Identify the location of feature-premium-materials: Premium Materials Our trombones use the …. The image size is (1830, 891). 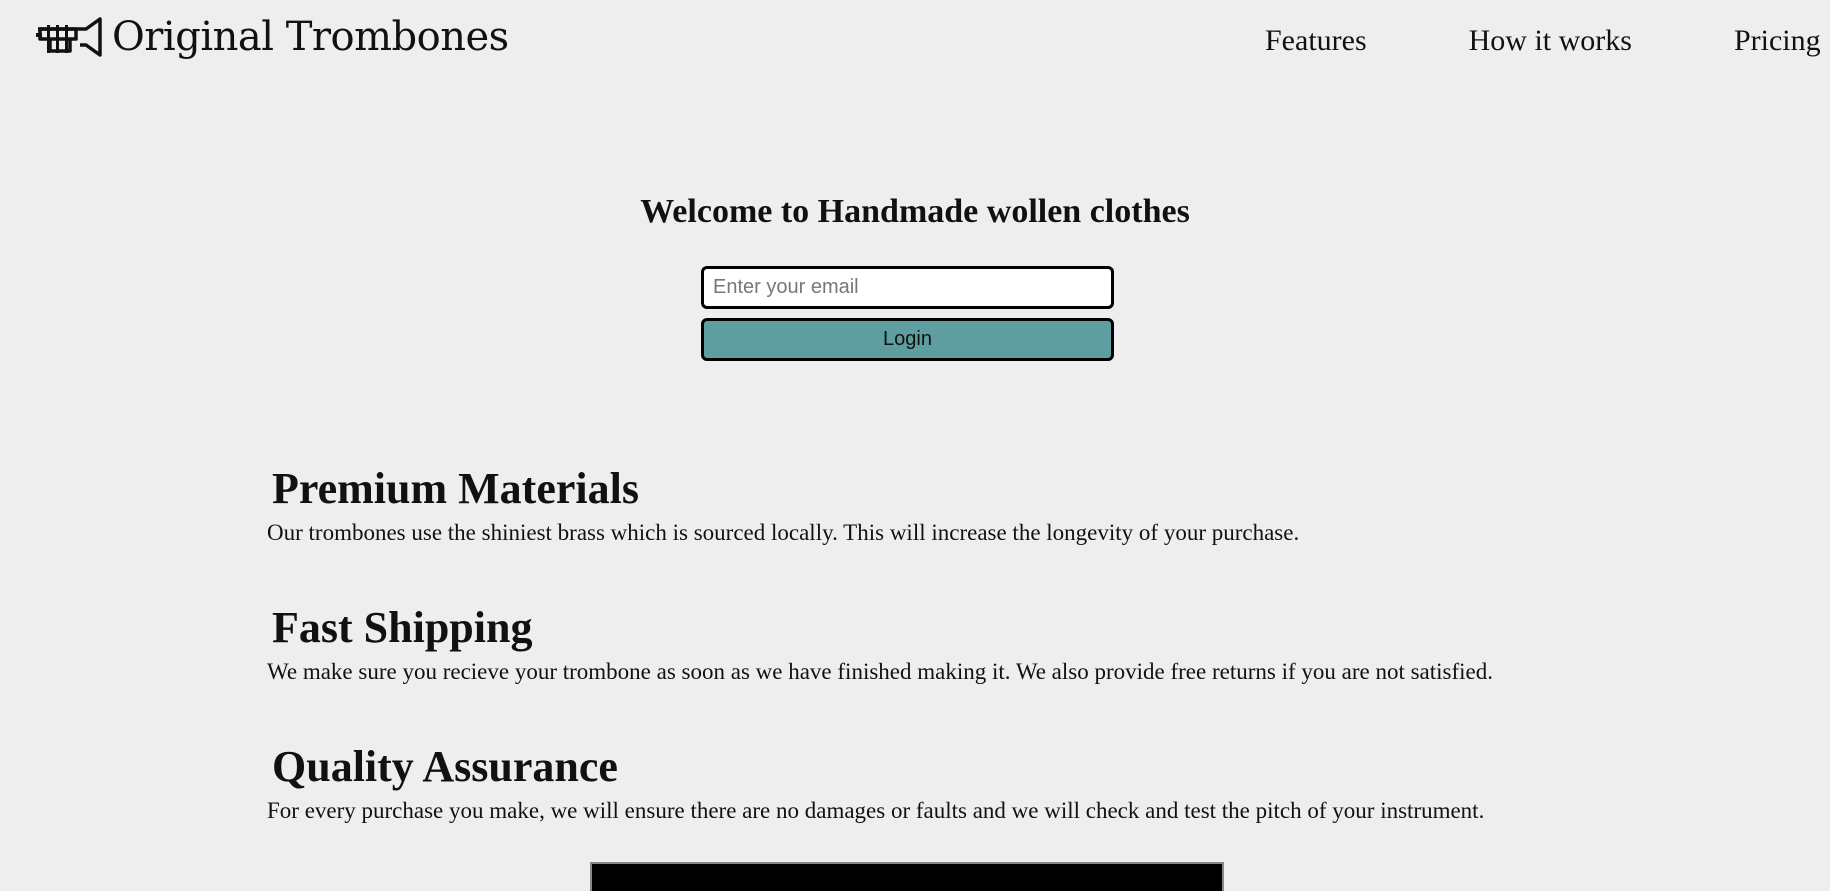
(967, 505).